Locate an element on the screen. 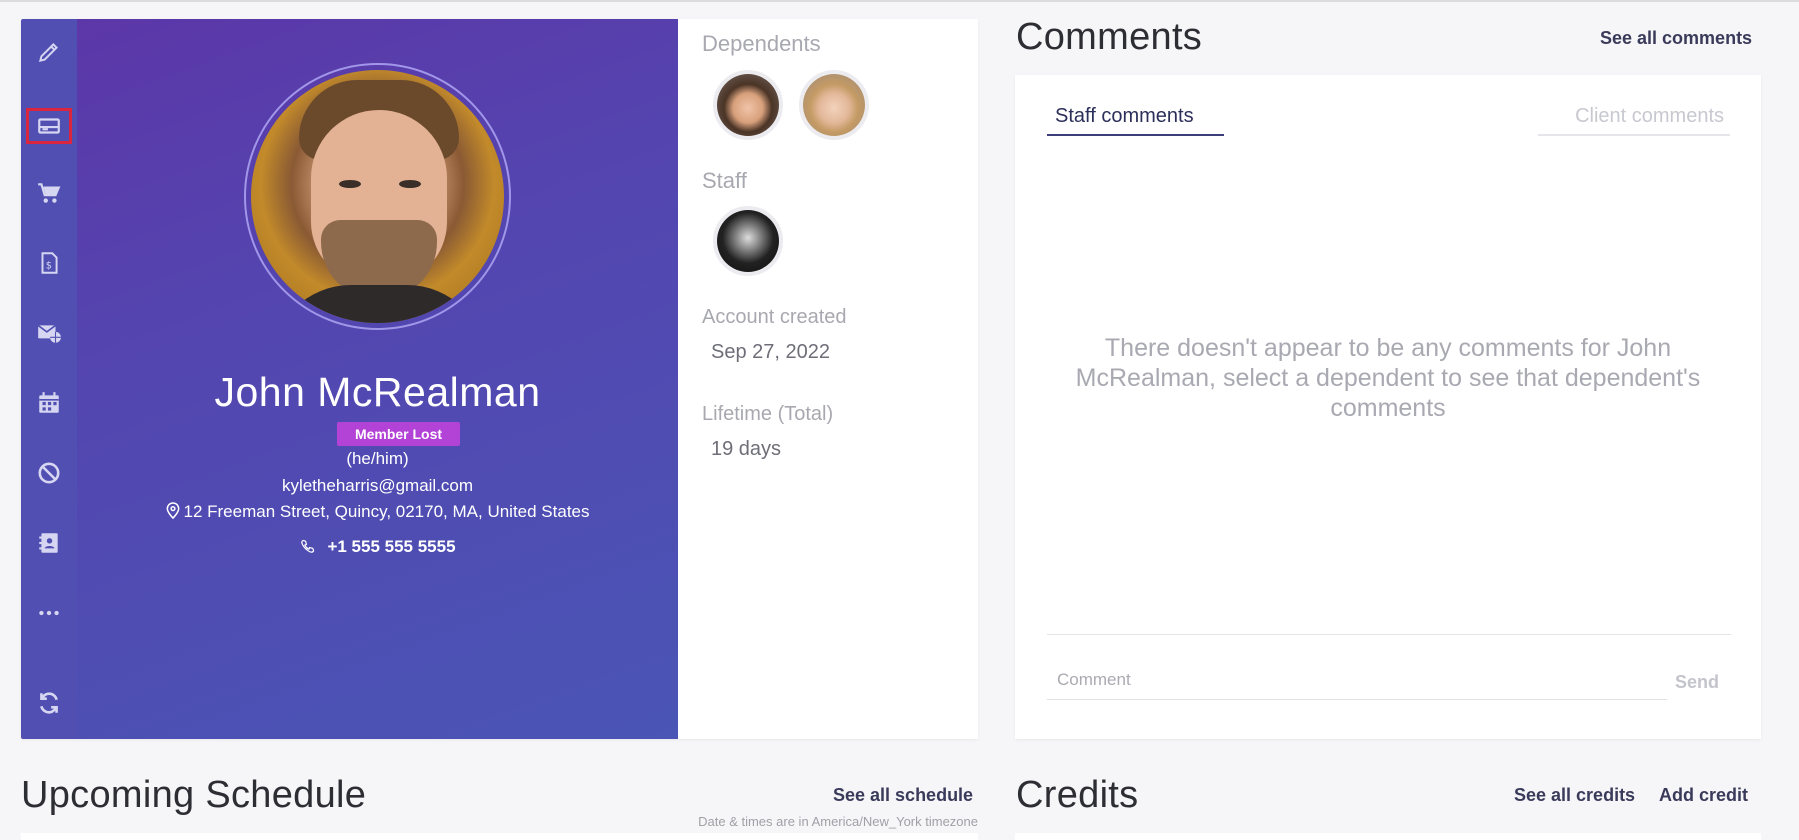  profile-pronouns: (he/him) is located at coordinates (377, 458).